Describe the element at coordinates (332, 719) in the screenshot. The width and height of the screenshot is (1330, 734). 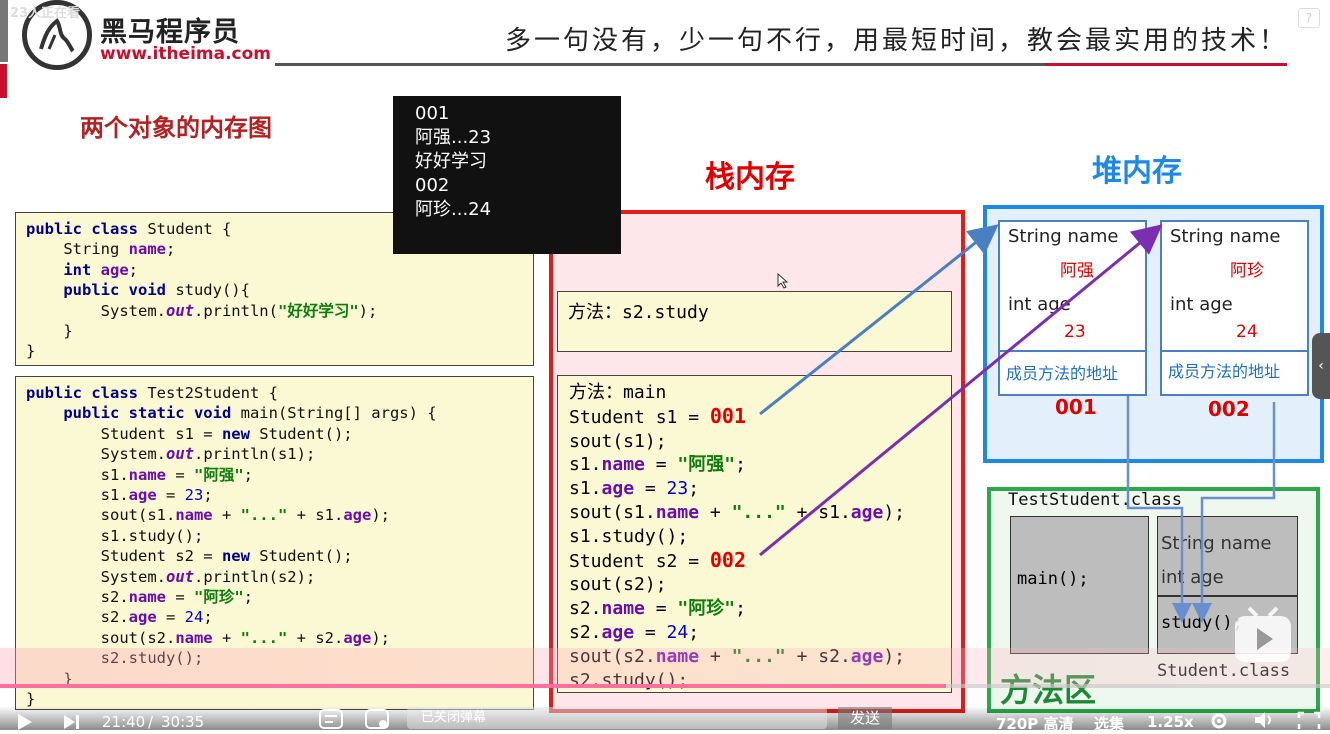
I see `danmaku-toggle-icon` at that location.